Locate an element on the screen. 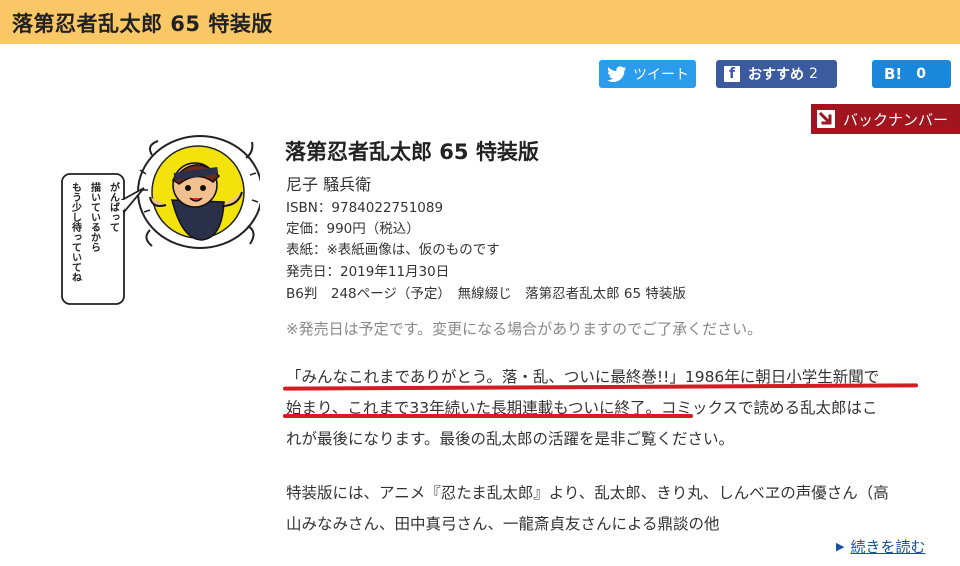 The width and height of the screenshot is (960, 566). book-format: B6判 248ページ（予定） 無線綴じ 落第忍者乱太郎 65 特装版 is located at coordinates (486, 294).